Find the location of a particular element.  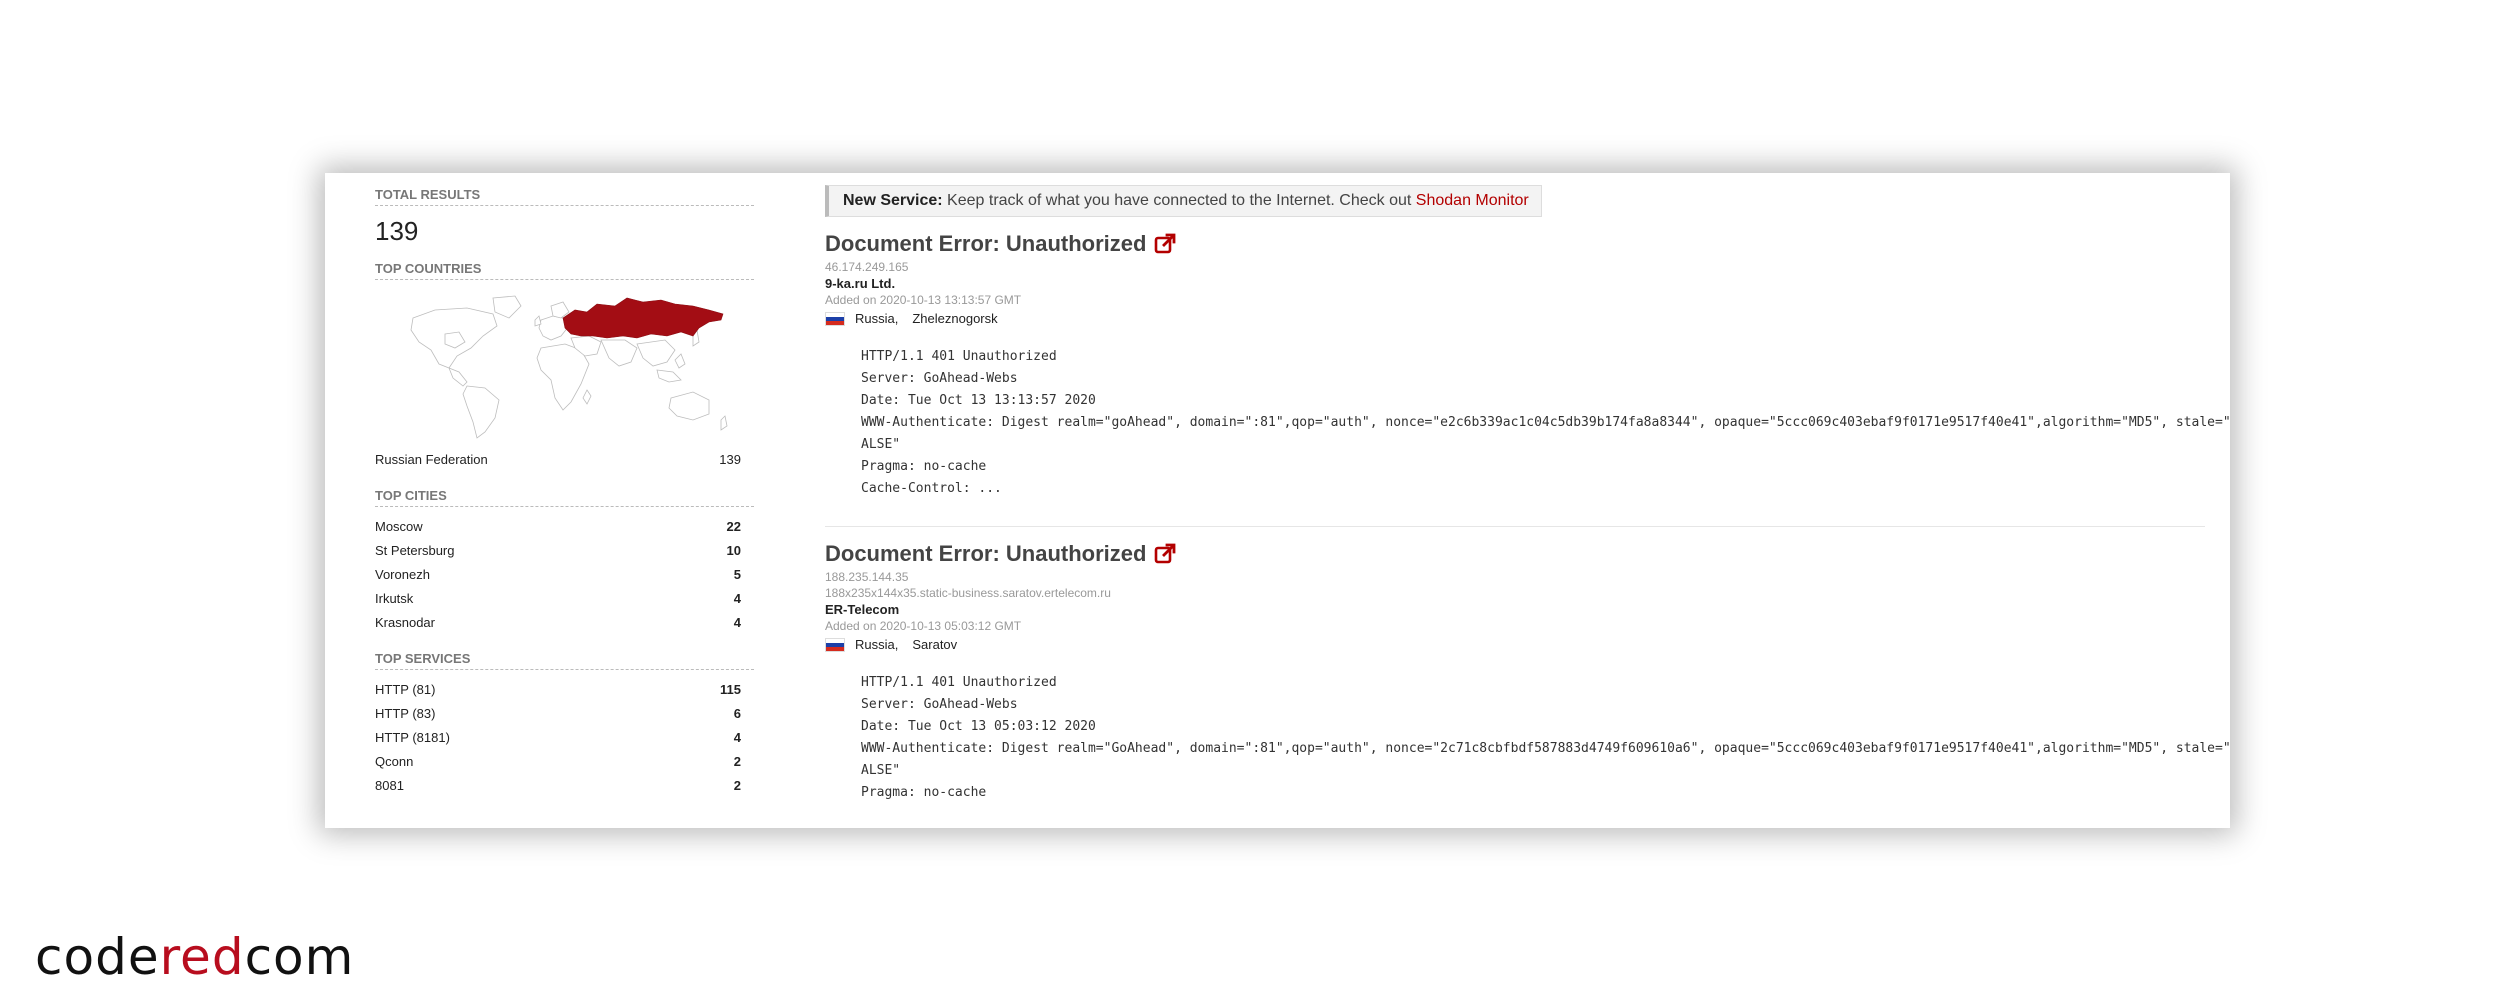

service-name: HTTP (83) is located at coordinates (405, 714).